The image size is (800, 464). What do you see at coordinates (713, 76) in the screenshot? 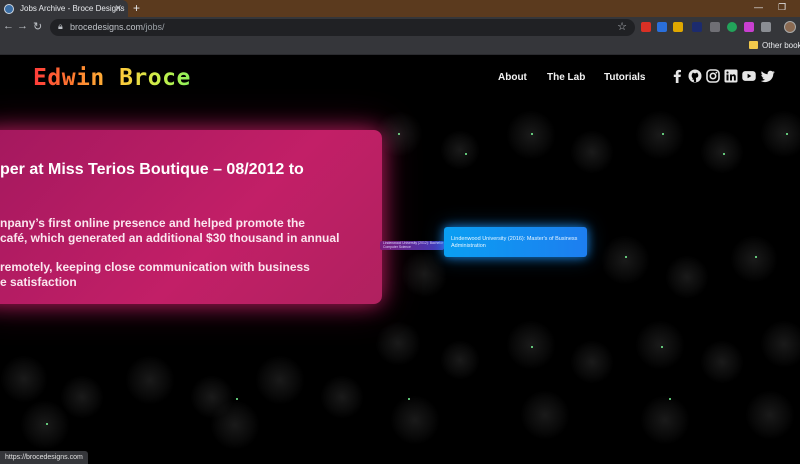
I see `instagram-icon` at bounding box center [713, 76].